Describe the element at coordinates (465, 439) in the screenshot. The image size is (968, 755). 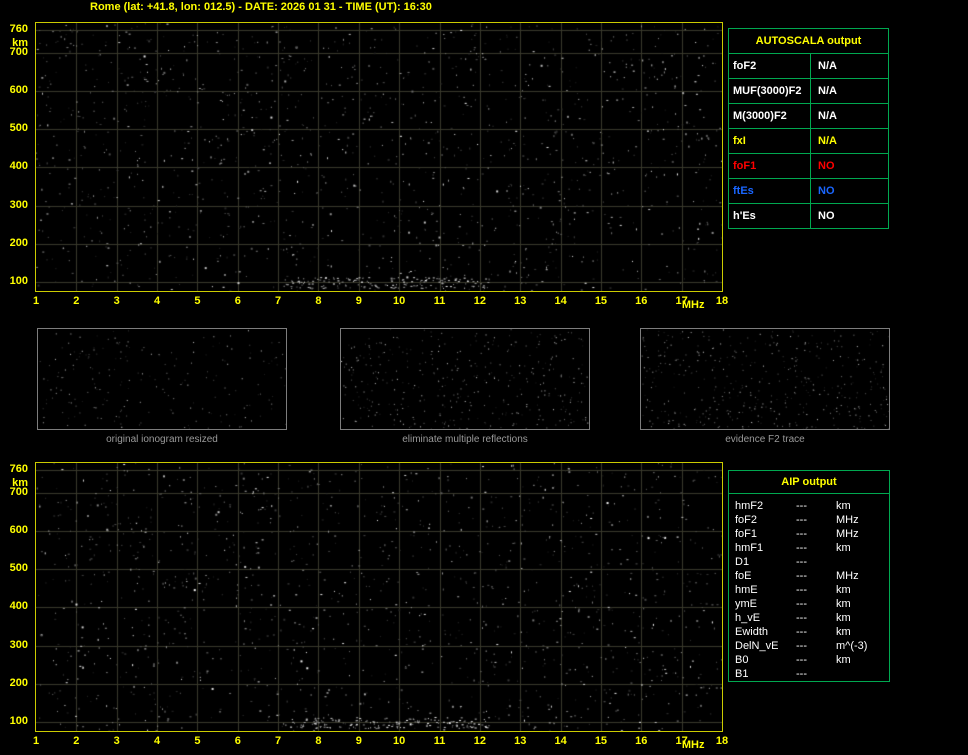
I see `thumbnail-caption: eliminate multiple reflections` at that location.